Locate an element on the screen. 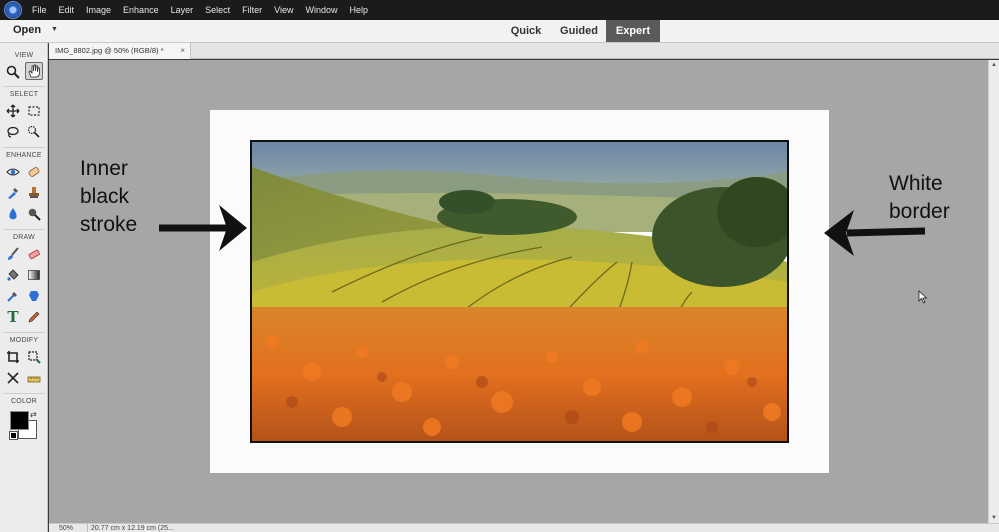 The image size is (999, 532). default-colors-icon is located at coordinates (13, 435).